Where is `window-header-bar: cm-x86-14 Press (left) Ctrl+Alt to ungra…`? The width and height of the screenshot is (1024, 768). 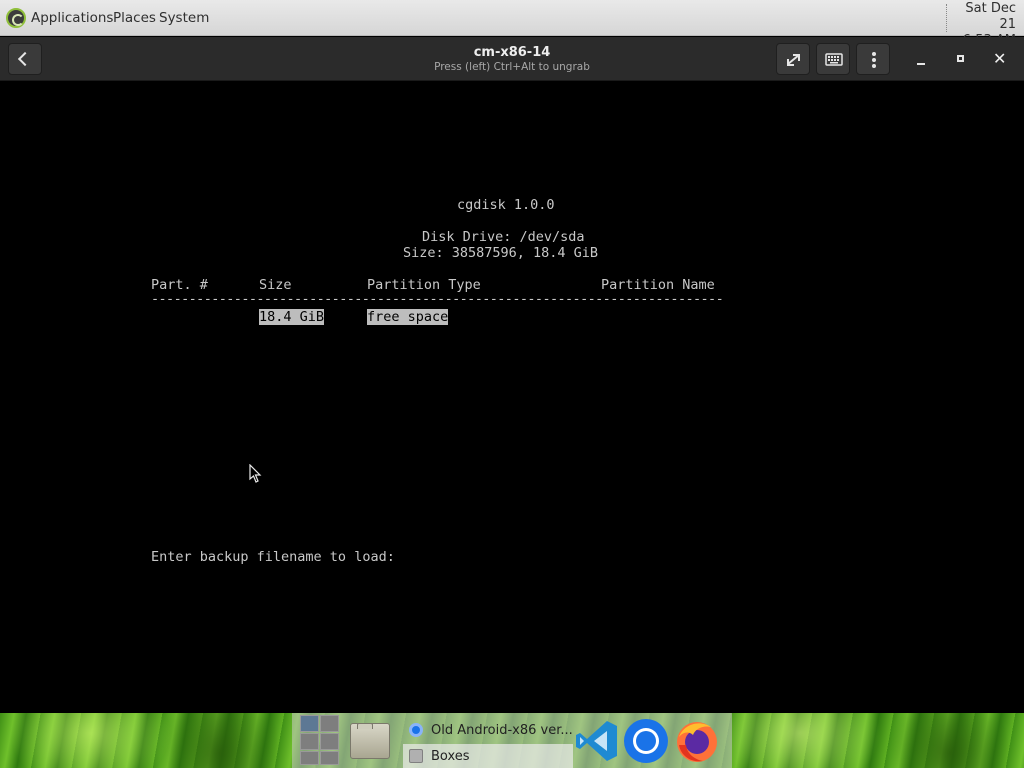 window-header-bar: cm-x86-14 Press (left) Ctrl+Alt to ungra… is located at coordinates (512, 59).